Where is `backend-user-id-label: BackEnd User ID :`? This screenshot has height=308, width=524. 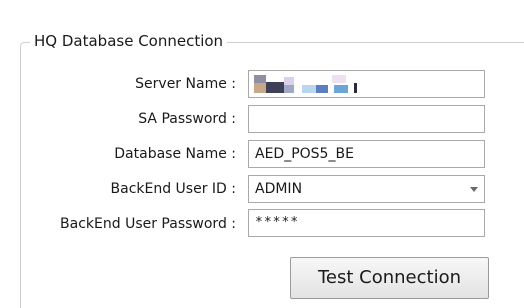
backend-user-id-label: BackEnd User ID : is located at coordinates (173, 189).